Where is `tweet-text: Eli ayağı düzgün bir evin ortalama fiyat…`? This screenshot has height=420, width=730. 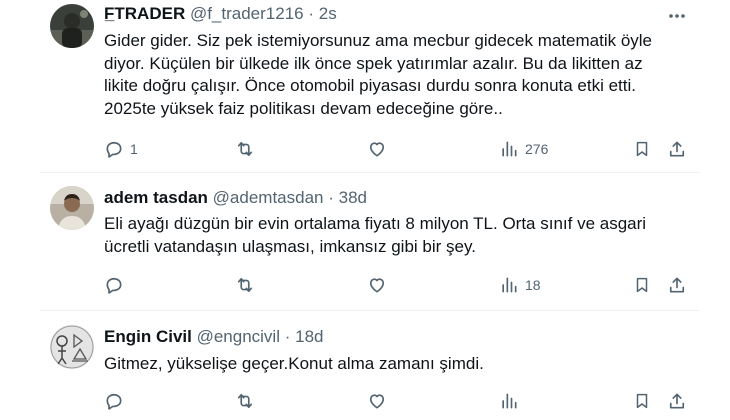 tweet-text: Eli ayağı düzgün bir evin ortalama fiyat… is located at coordinates (399, 235).